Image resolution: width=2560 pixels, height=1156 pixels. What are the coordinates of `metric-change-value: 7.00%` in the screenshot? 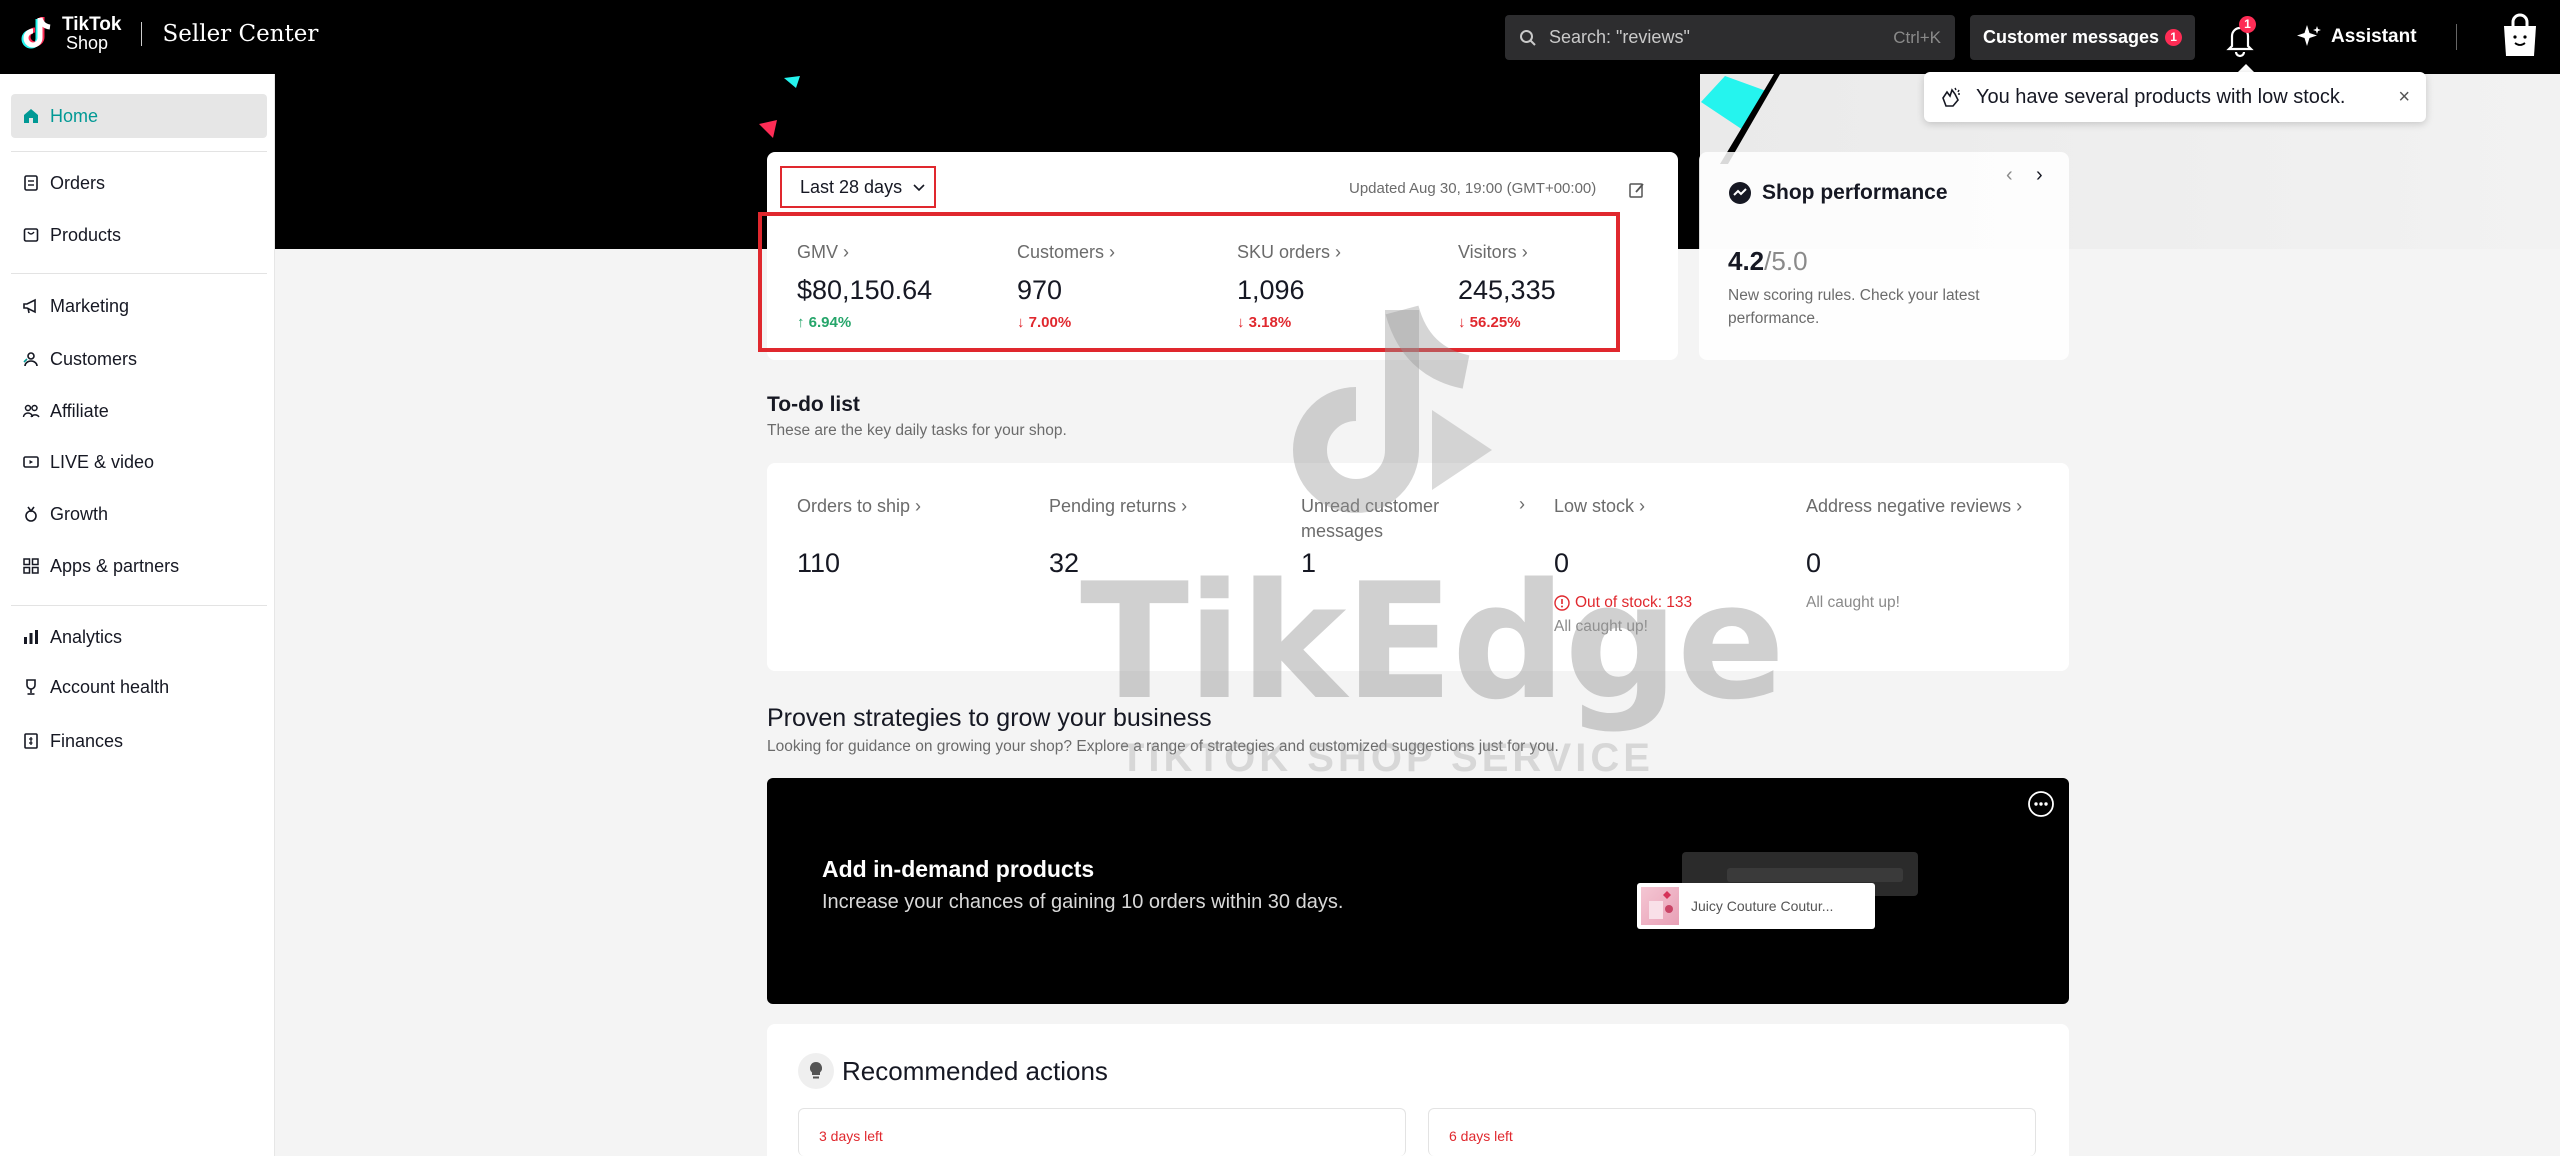 It's located at (1050, 322).